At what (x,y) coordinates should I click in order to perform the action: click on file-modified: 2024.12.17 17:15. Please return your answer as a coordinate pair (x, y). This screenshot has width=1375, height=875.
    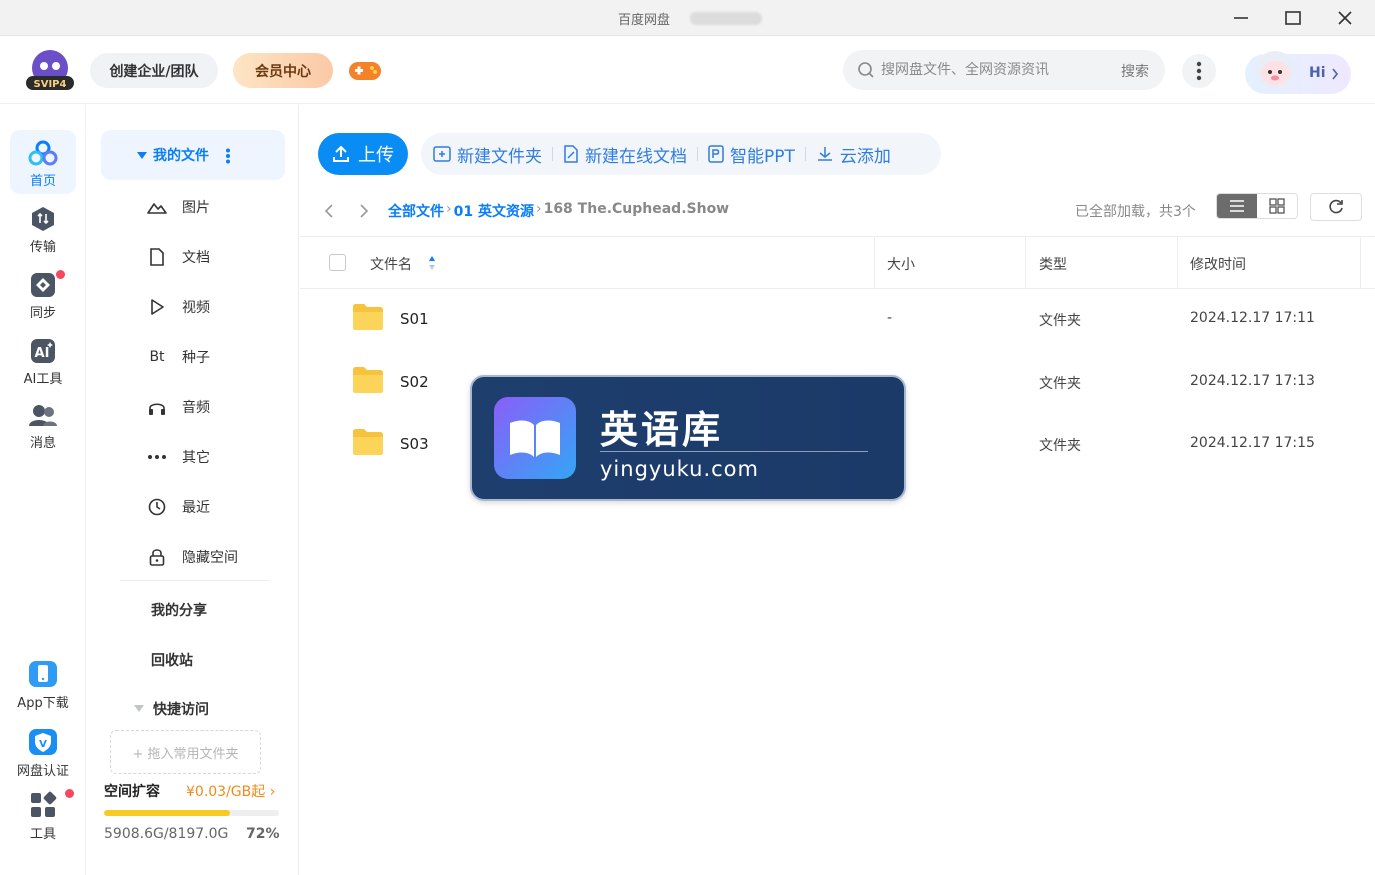
    Looking at the image, I should click on (1252, 443).